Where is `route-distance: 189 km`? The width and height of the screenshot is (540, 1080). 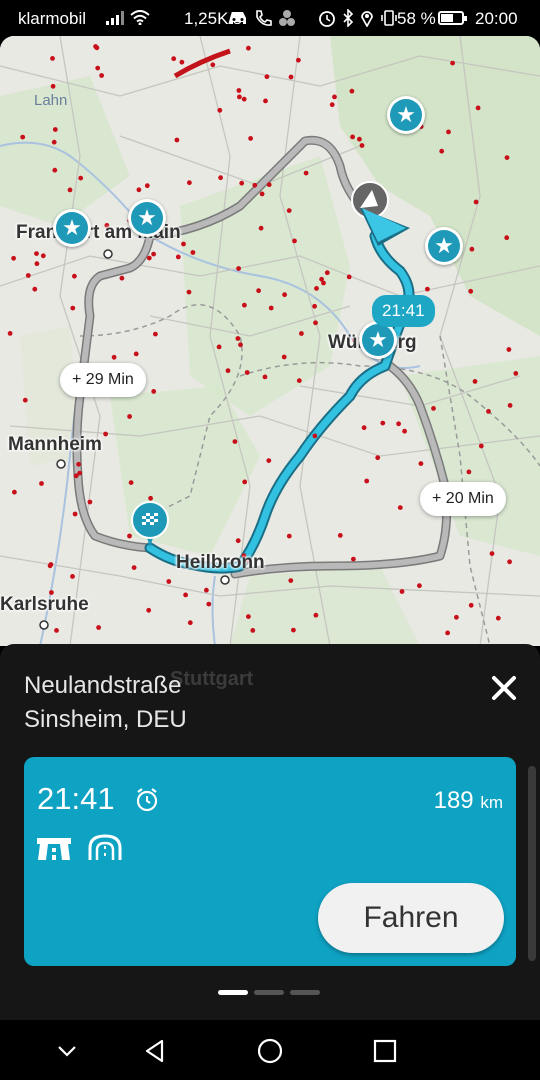
route-distance: 189 km is located at coordinates (468, 801).